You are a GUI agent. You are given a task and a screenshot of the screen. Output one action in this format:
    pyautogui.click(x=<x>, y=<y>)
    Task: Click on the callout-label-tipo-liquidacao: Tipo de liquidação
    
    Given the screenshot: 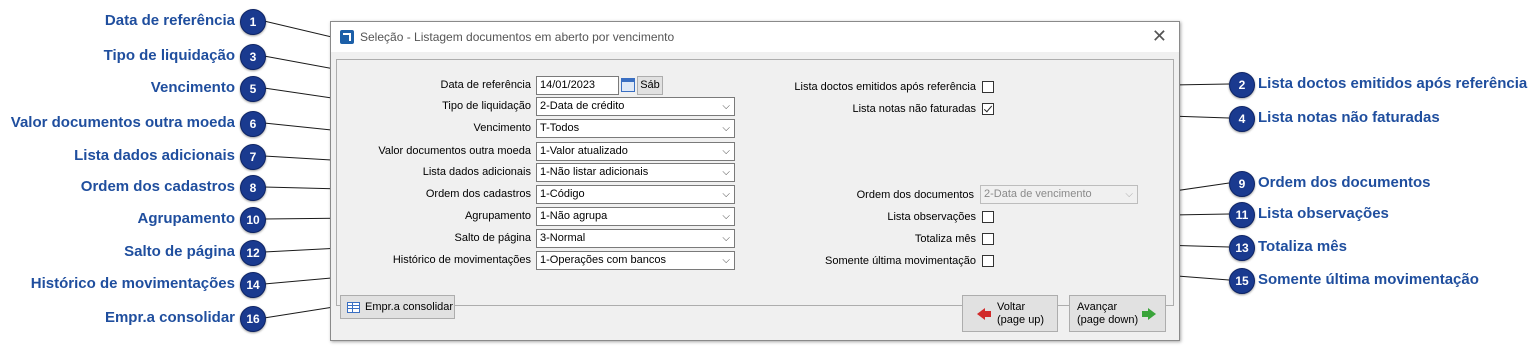 What is the action you would take?
    pyautogui.click(x=169, y=55)
    